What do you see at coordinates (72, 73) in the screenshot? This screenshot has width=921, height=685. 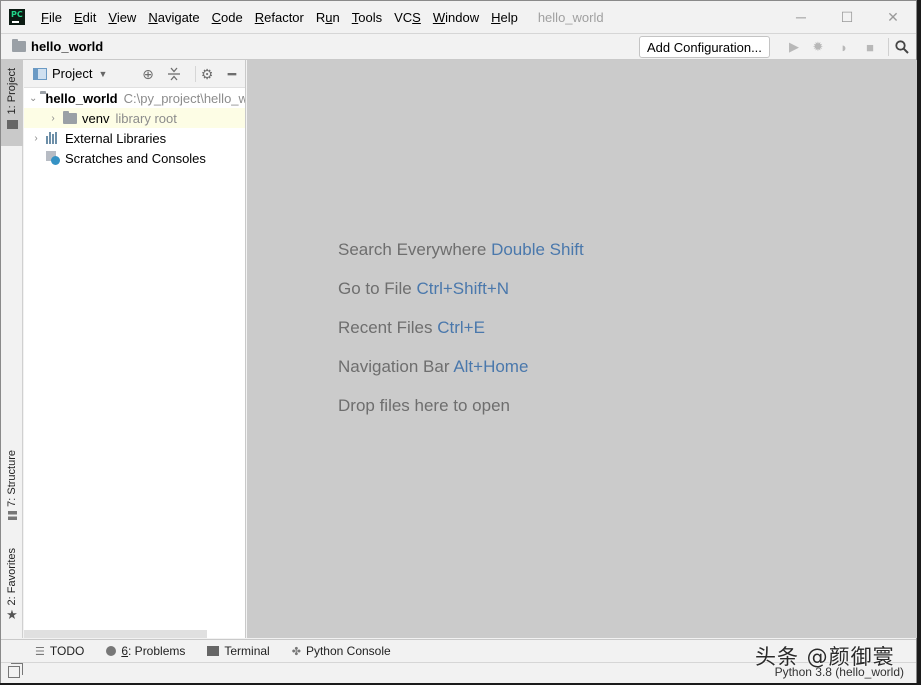 I see `project-view-selector: Project` at bounding box center [72, 73].